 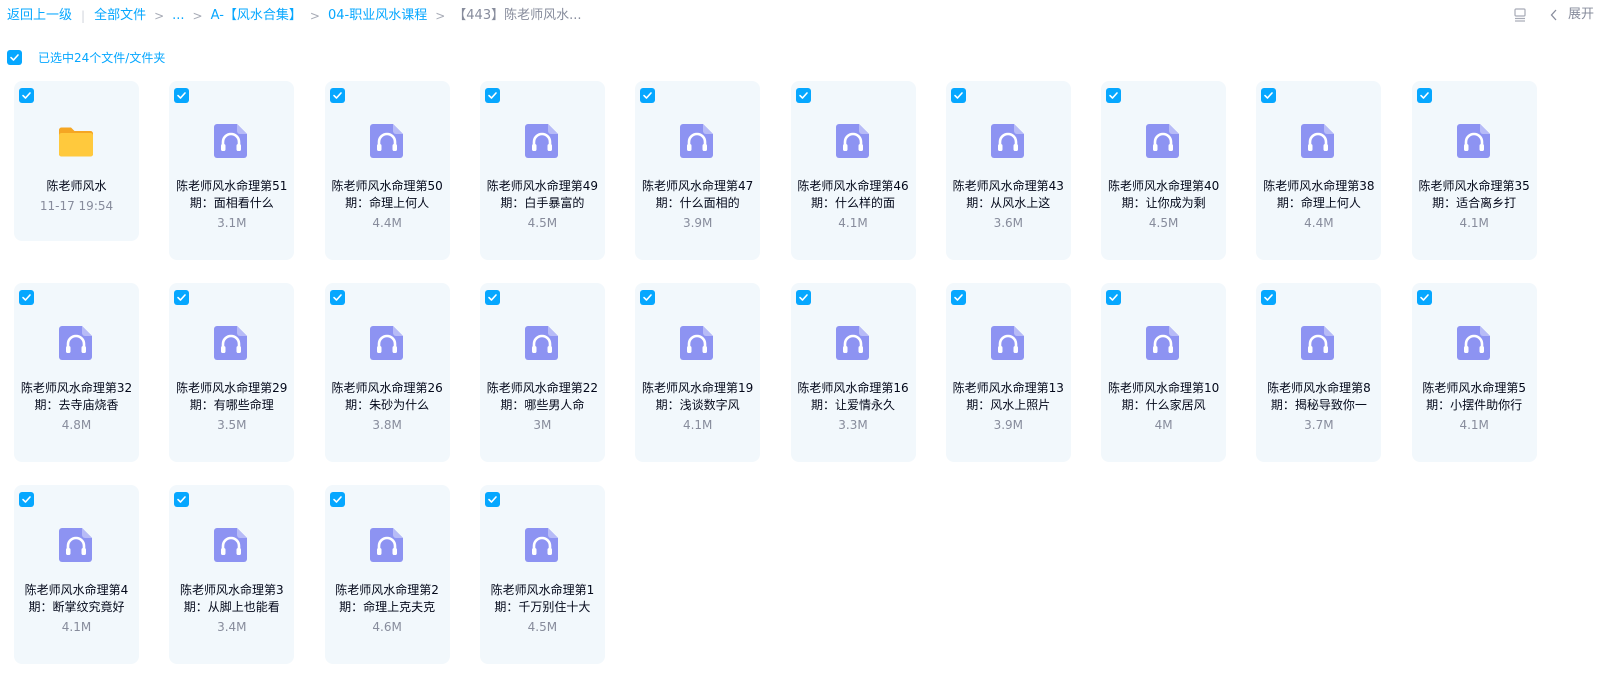 What do you see at coordinates (387, 425) in the screenshot?
I see `file-meta: 3.8M` at bounding box center [387, 425].